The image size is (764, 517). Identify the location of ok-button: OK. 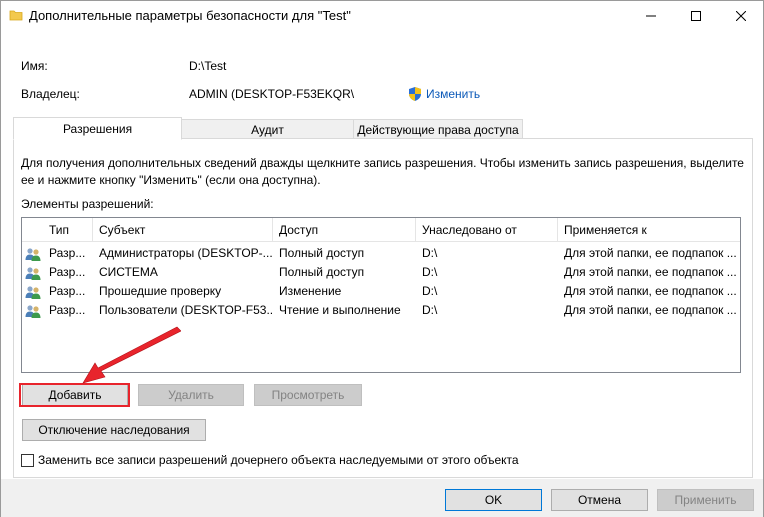
(493, 500).